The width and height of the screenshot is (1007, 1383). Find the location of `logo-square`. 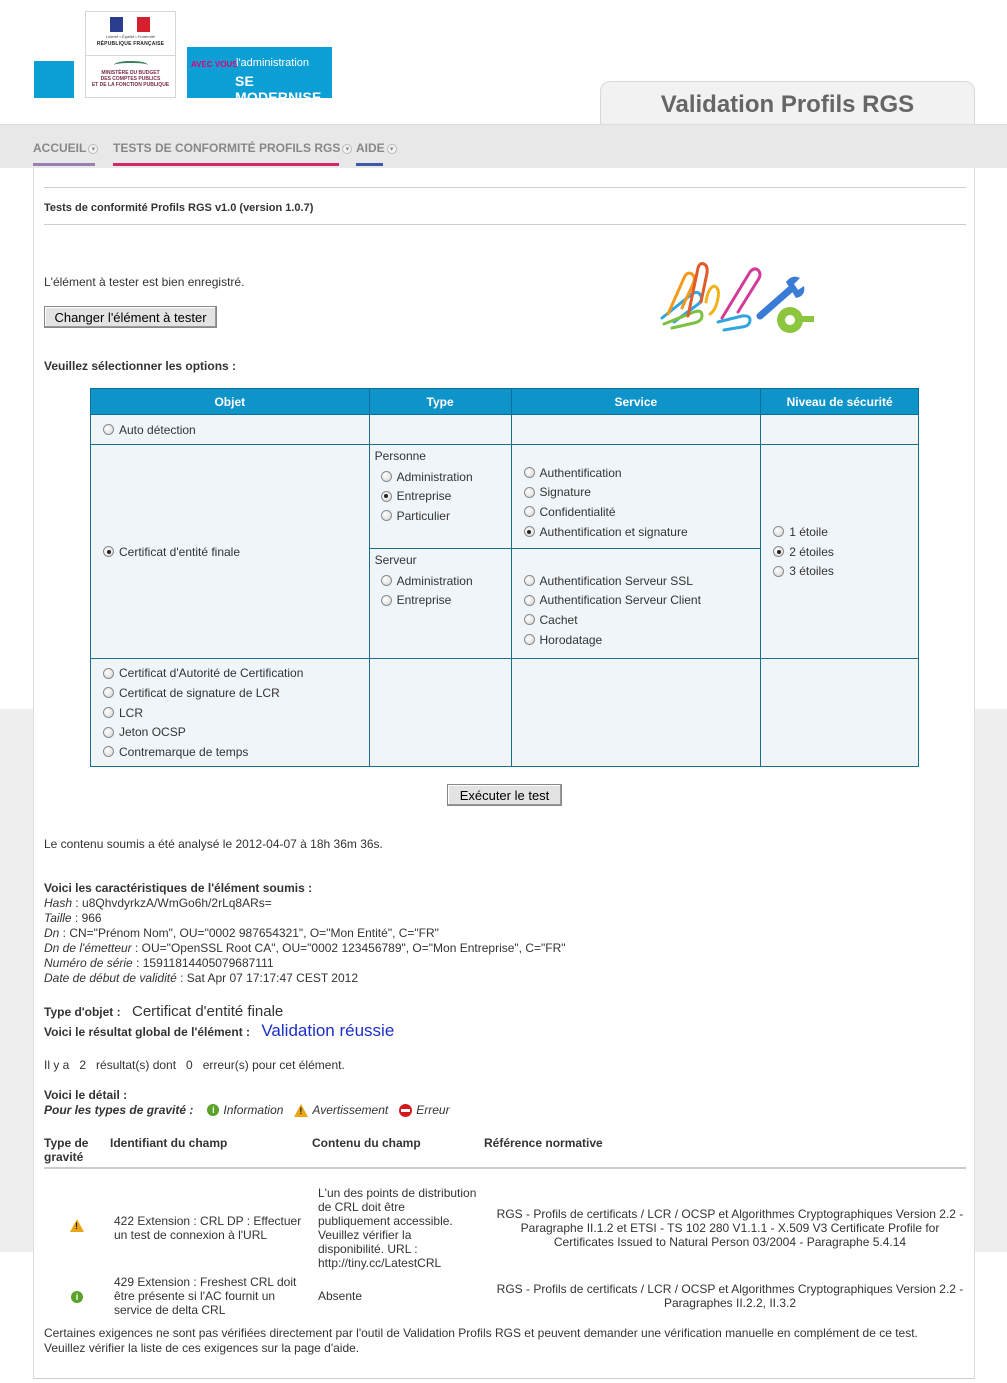

logo-square is located at coordinates (54, 79).